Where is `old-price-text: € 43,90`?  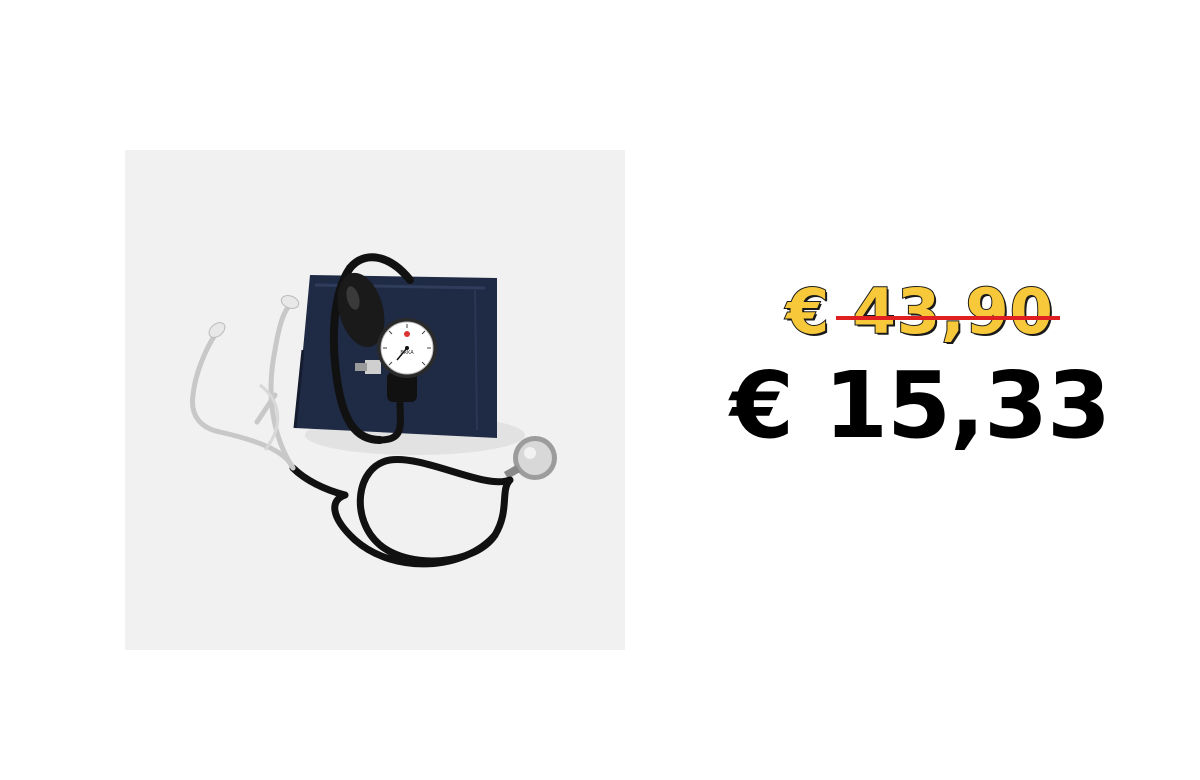 old-price-text: € 43,90 is located at coordinates (919, 311).